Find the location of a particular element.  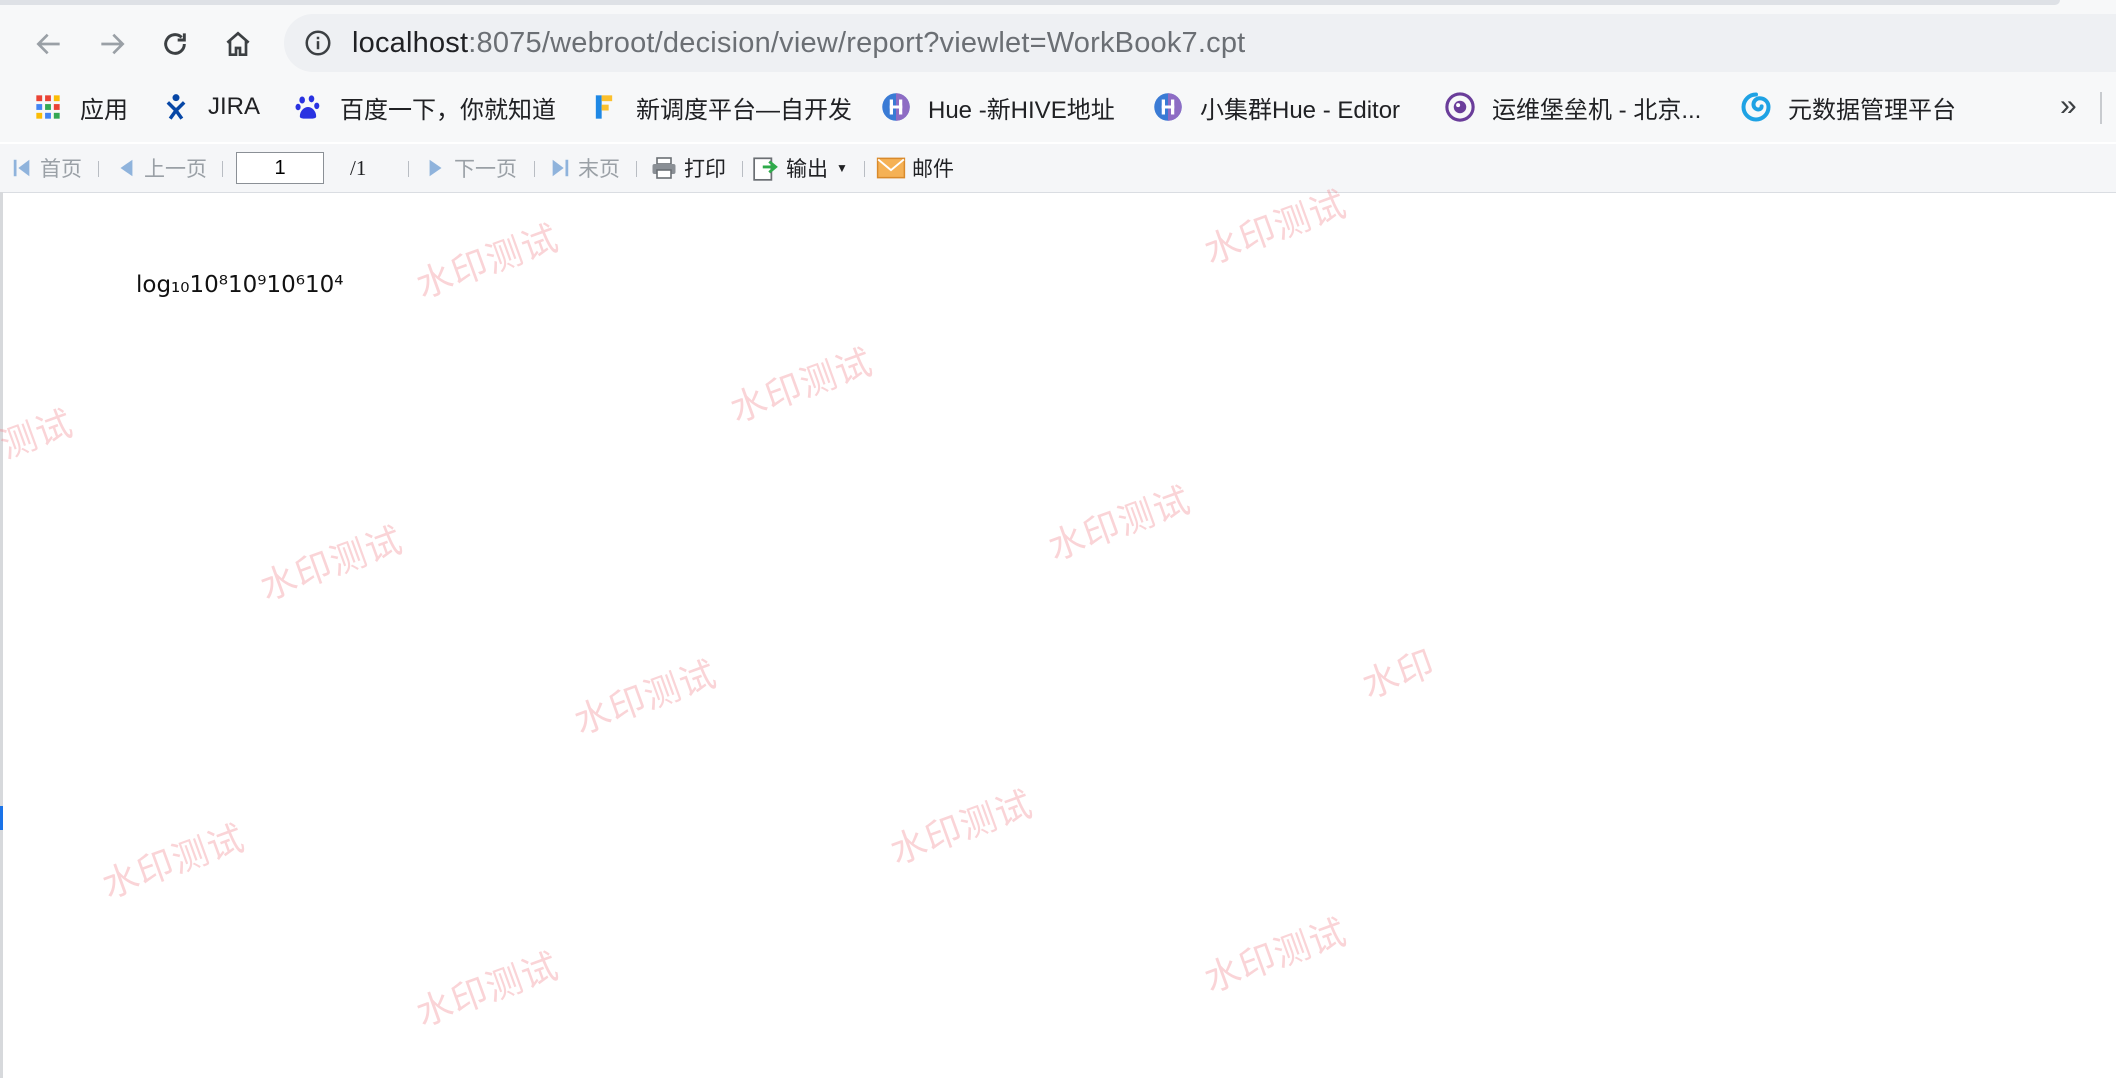

last-page-icon is located at coordinates (560, 168).